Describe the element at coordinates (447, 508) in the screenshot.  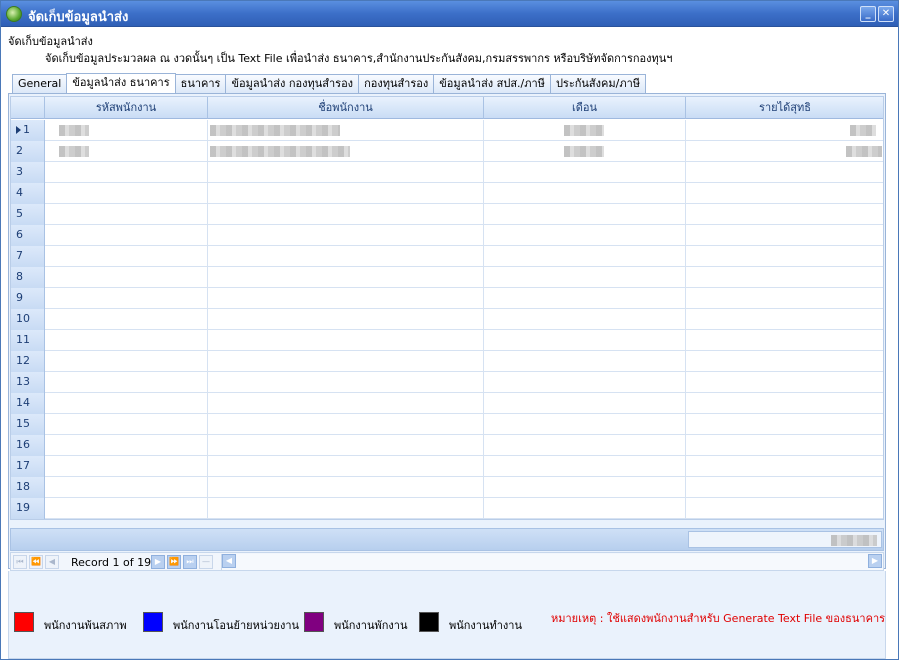
I see `table-row: 19` at that location.